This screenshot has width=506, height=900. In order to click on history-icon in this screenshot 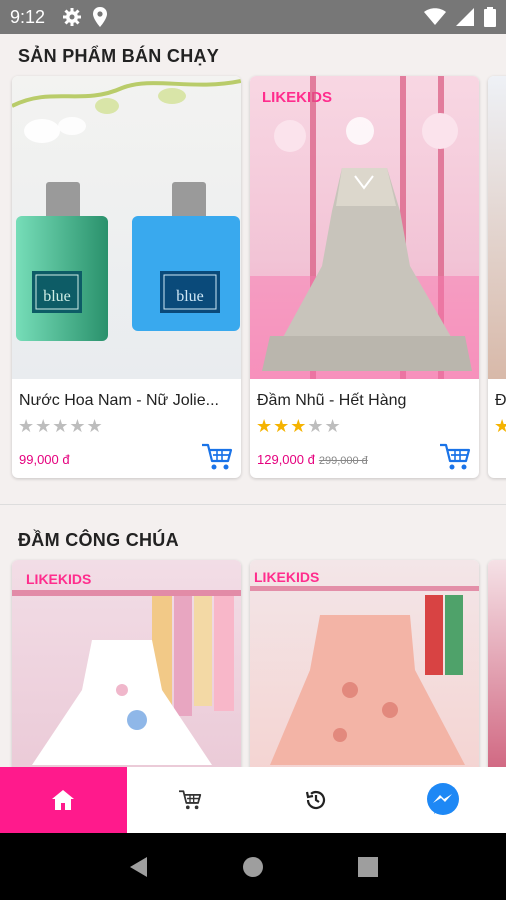, I will do `click(316, 800)`.